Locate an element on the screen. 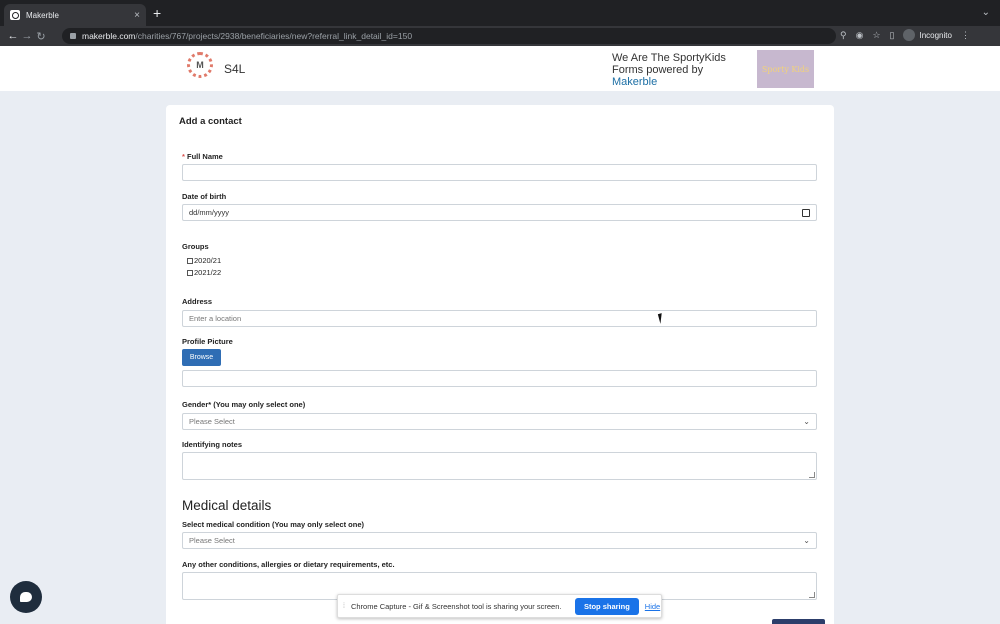 The height and width of the screenshot is (624, 1000). gender-value: Please Select is located at coordinates (212, 421).